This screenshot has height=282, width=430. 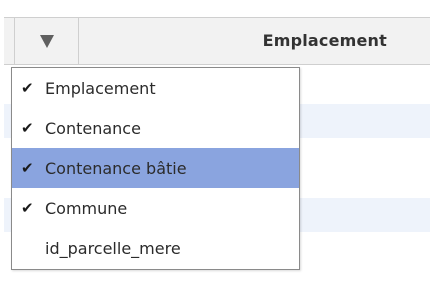 I want to click on menu-item-contenance-batie: ✔ Contenance bâtie, so click(x=155, y=168).